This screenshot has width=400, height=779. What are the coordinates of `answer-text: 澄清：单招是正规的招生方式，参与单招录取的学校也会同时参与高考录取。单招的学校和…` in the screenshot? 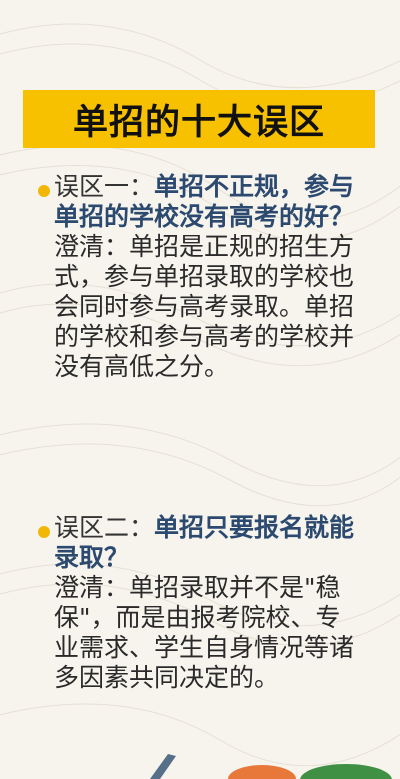 It's located at (204, 306).